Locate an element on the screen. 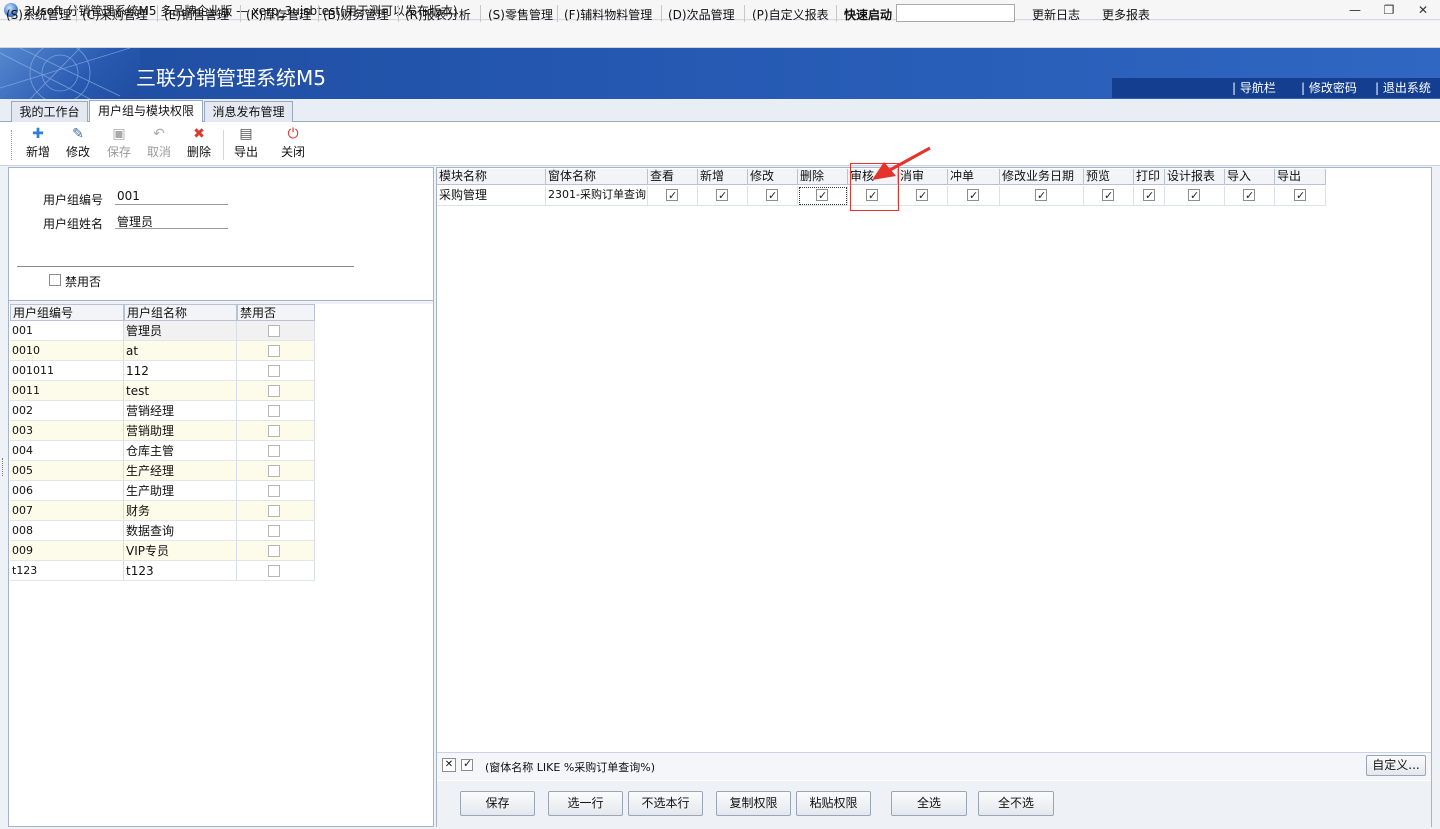  table-row-cell: 营销助理 is located at coordinates (180, 431).